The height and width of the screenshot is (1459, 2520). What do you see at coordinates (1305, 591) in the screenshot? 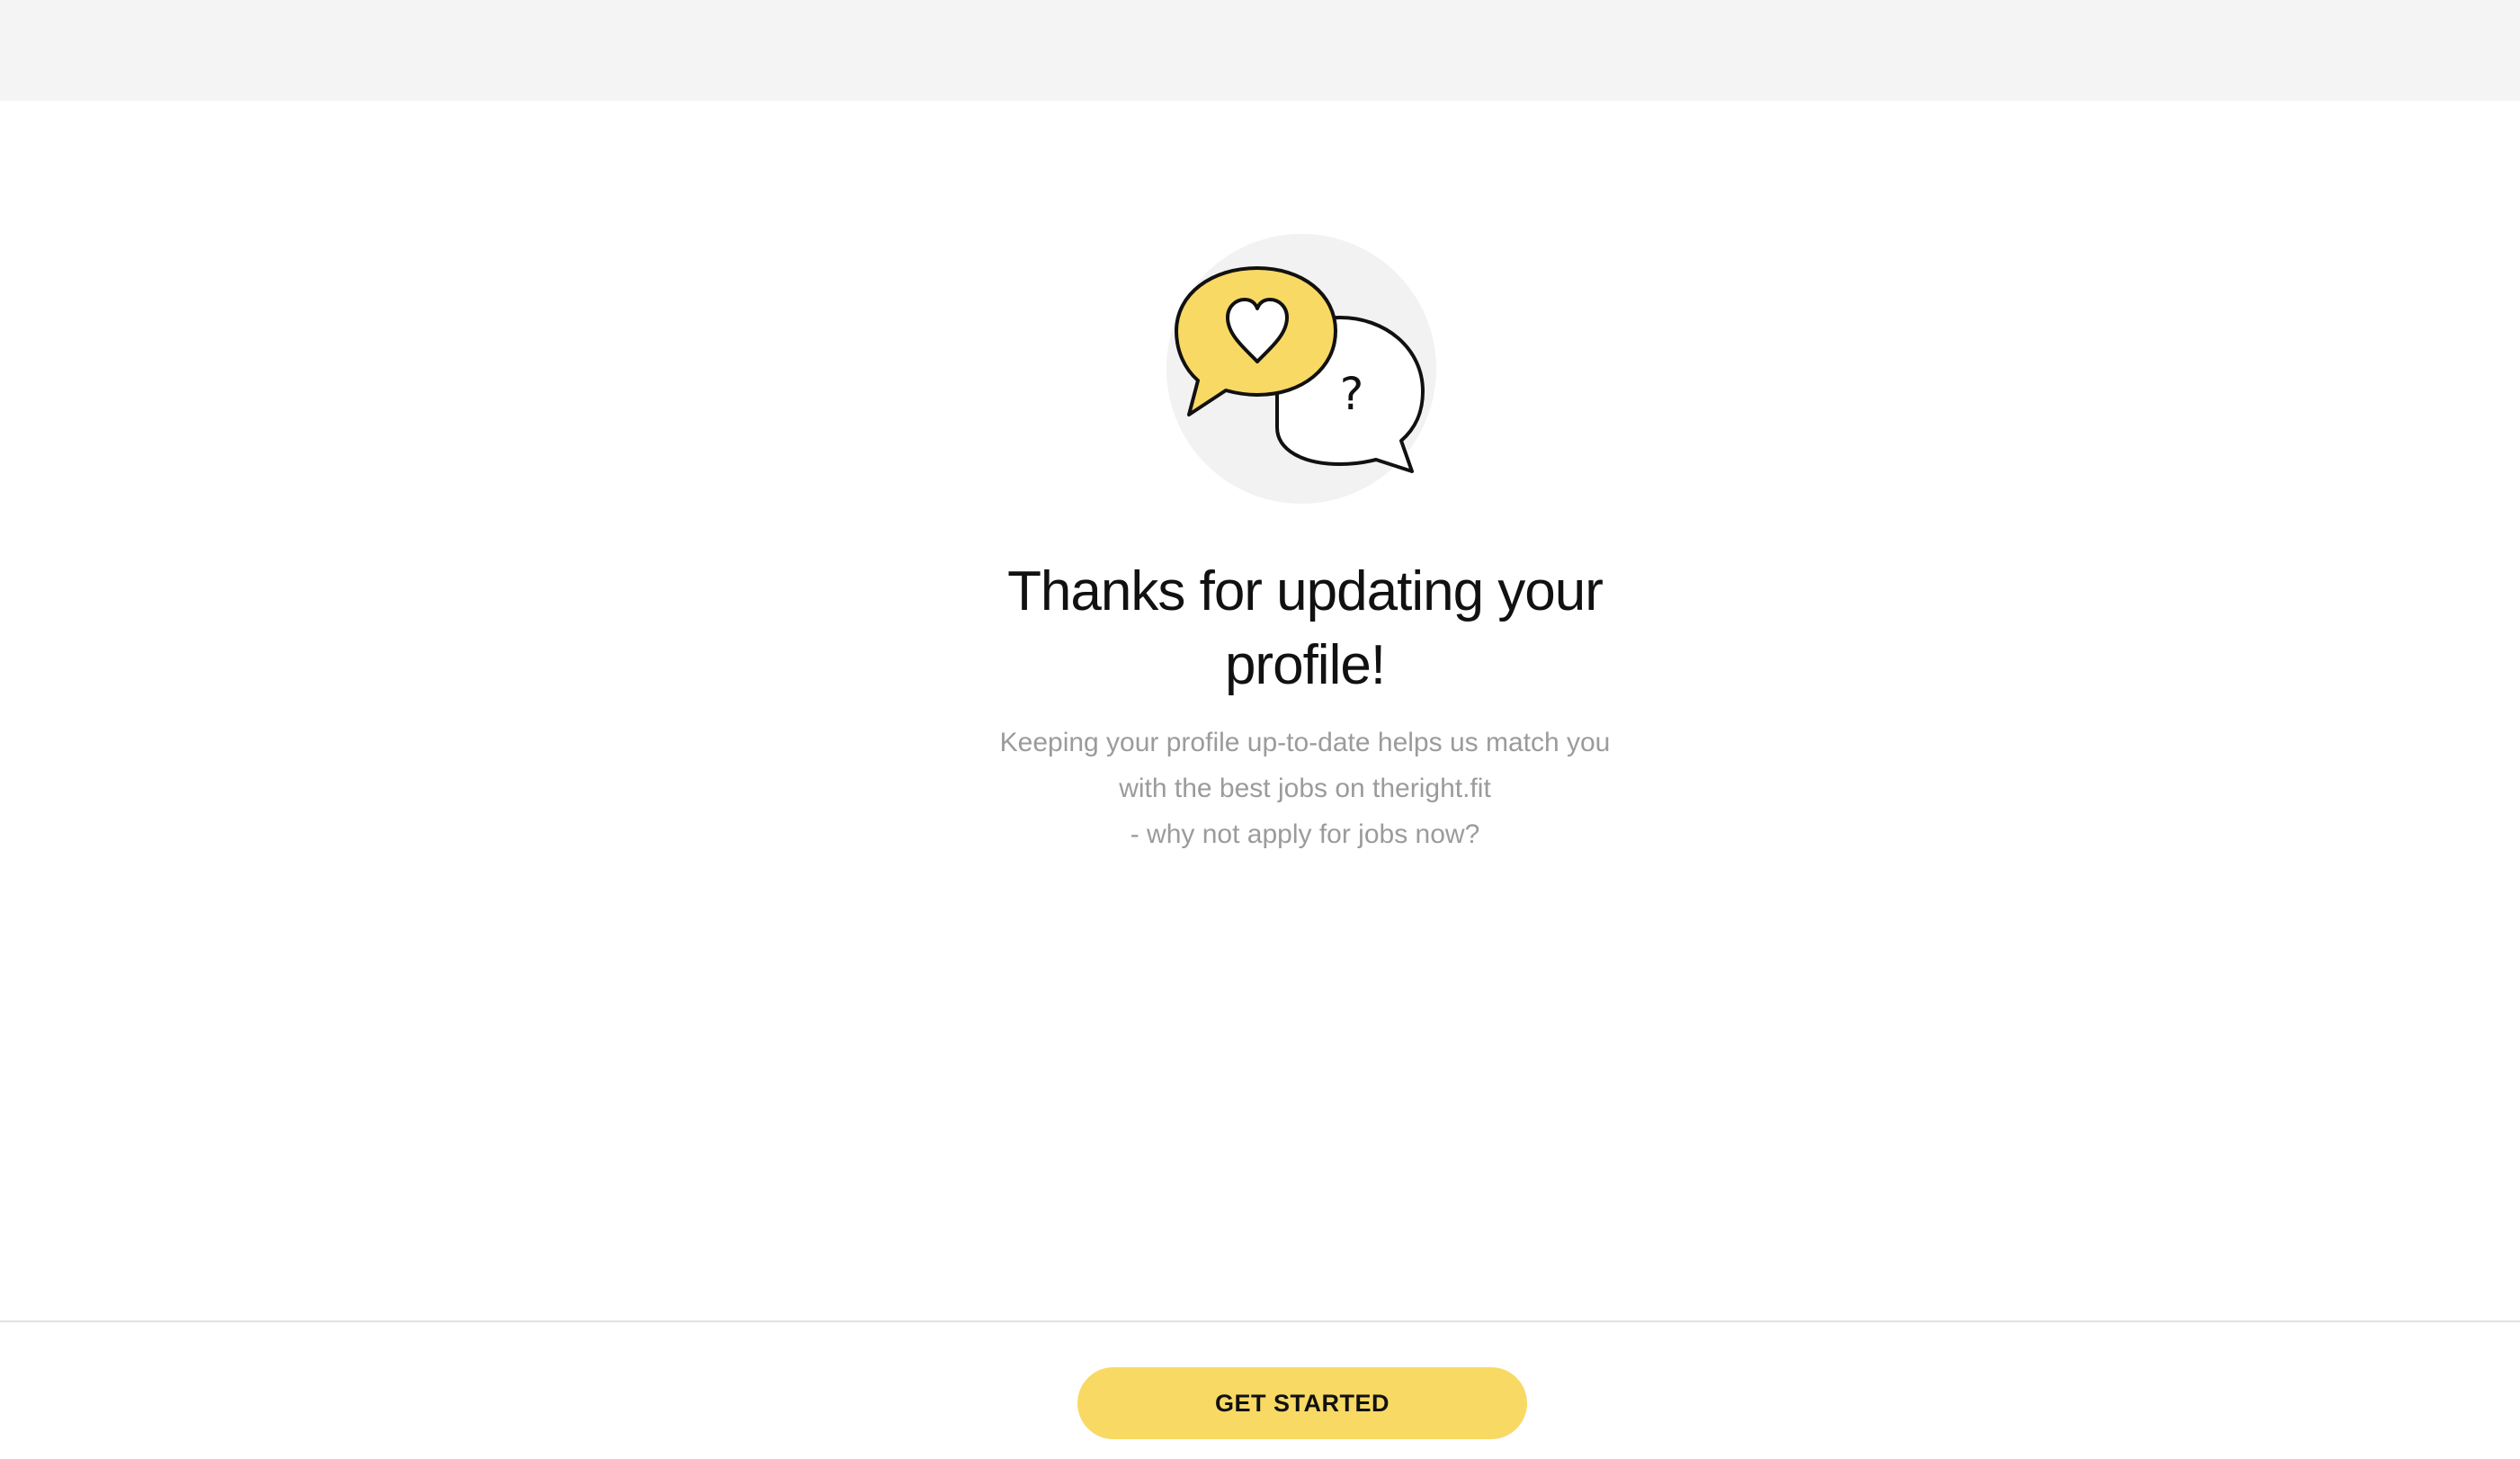
I see `title-line-1: Thanks for updating your` at bounding box center [1305, 591].